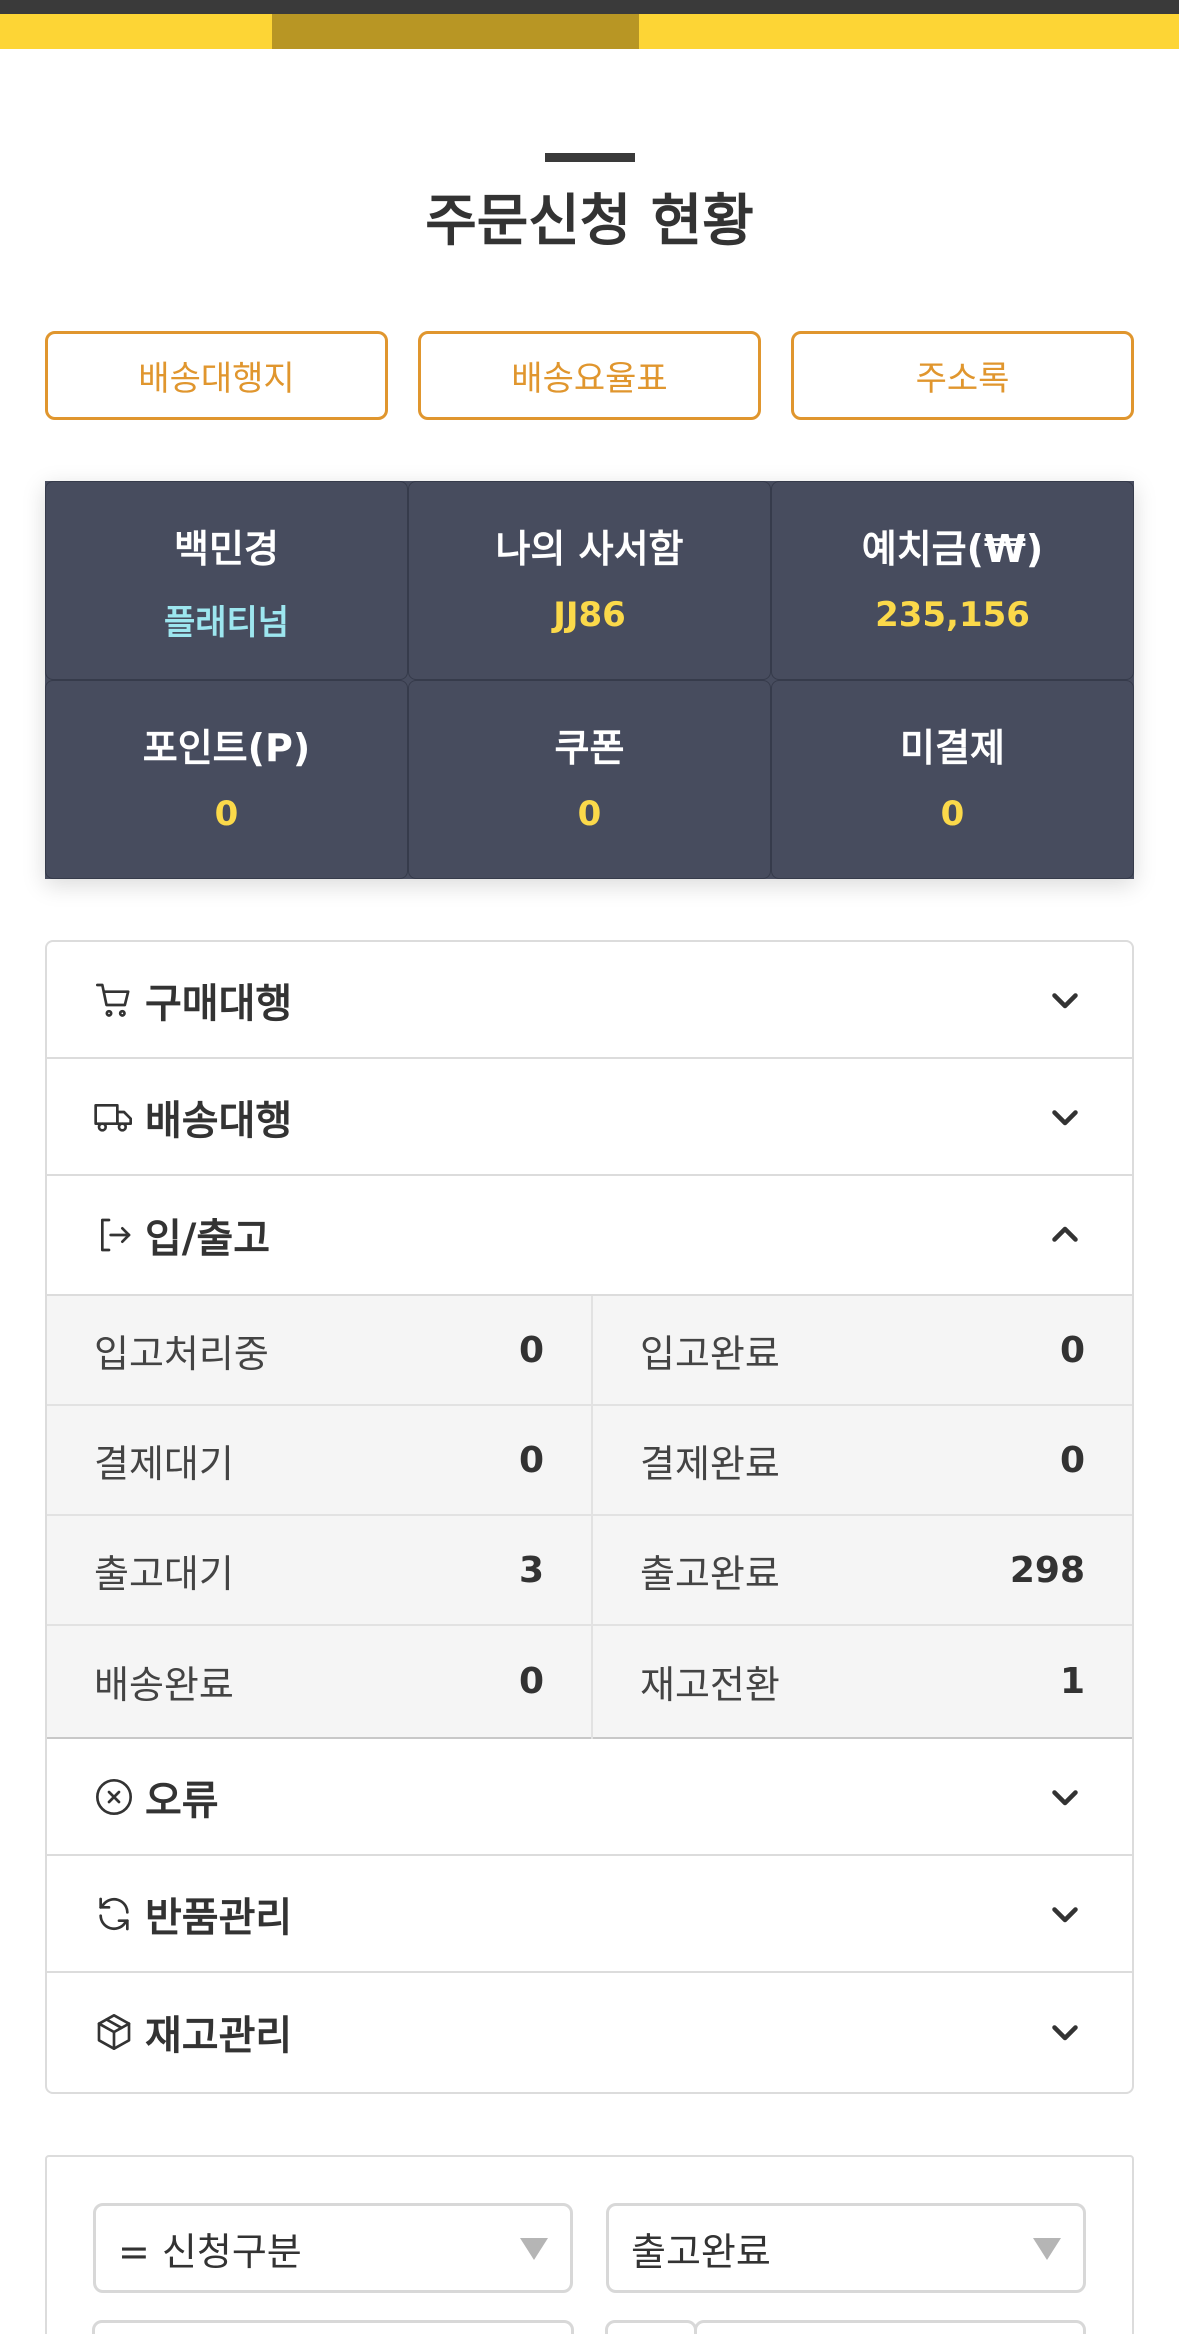 This screenshot has width=1179, height=2334. What do you see at coordinates (952, 779) in the screenshot?
I see `stat-unpaid: 미결제 0` at bounding box center [952, 779].